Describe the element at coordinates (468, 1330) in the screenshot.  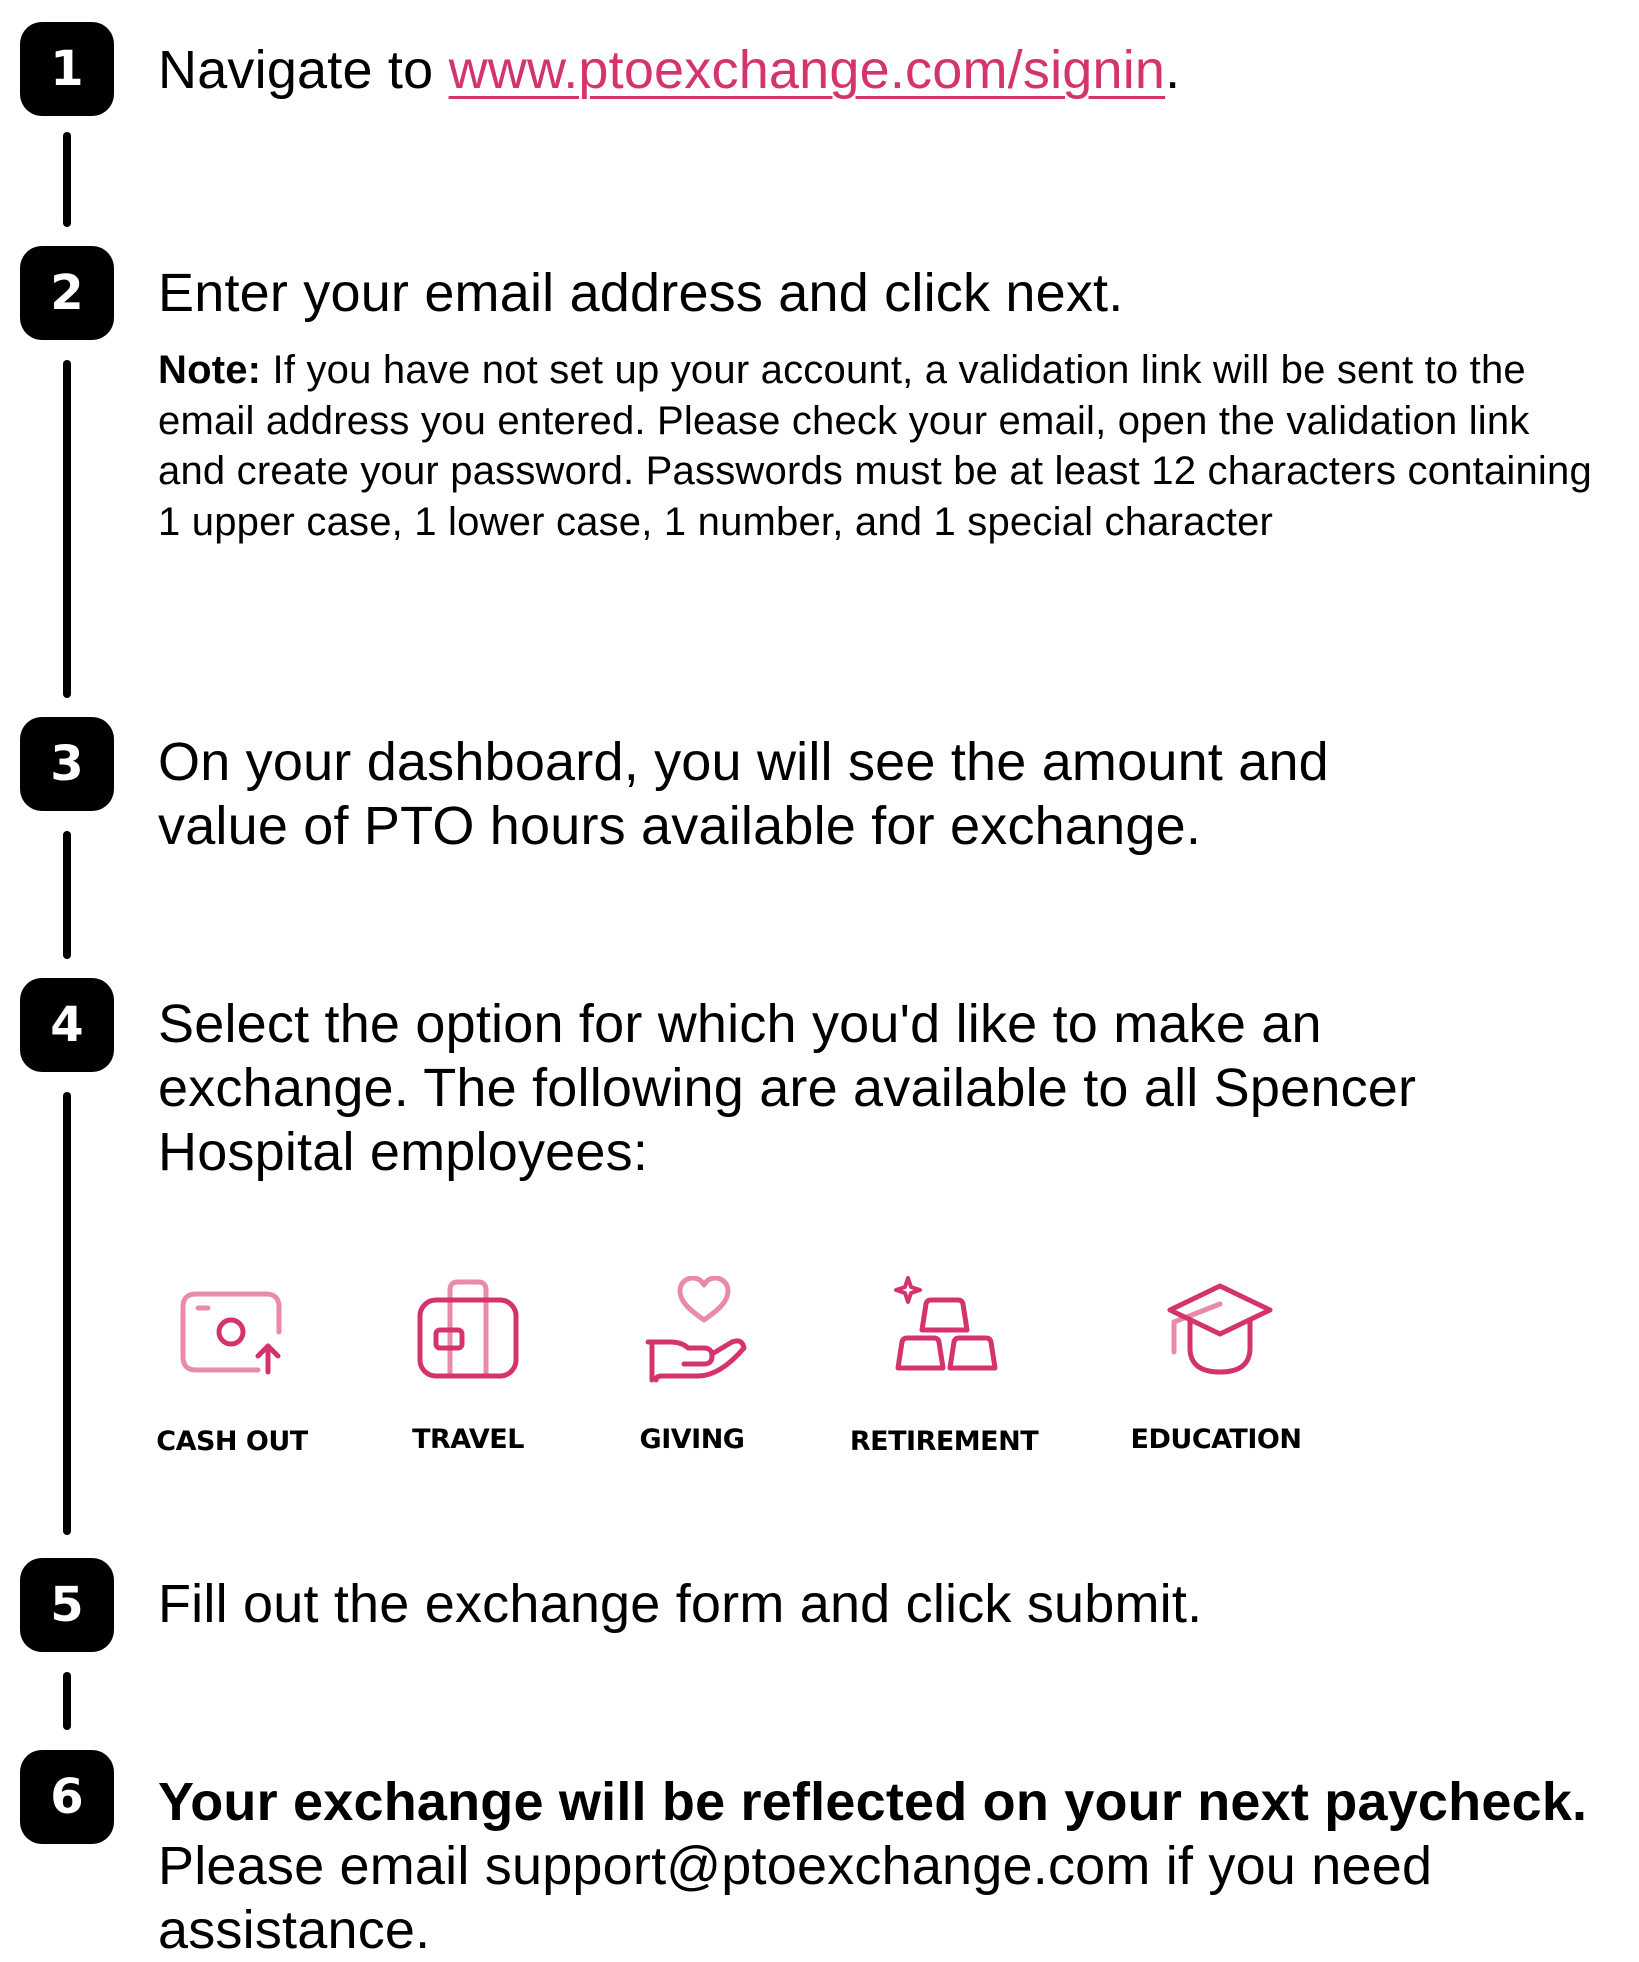
I see `suitcase-icon` at that location.